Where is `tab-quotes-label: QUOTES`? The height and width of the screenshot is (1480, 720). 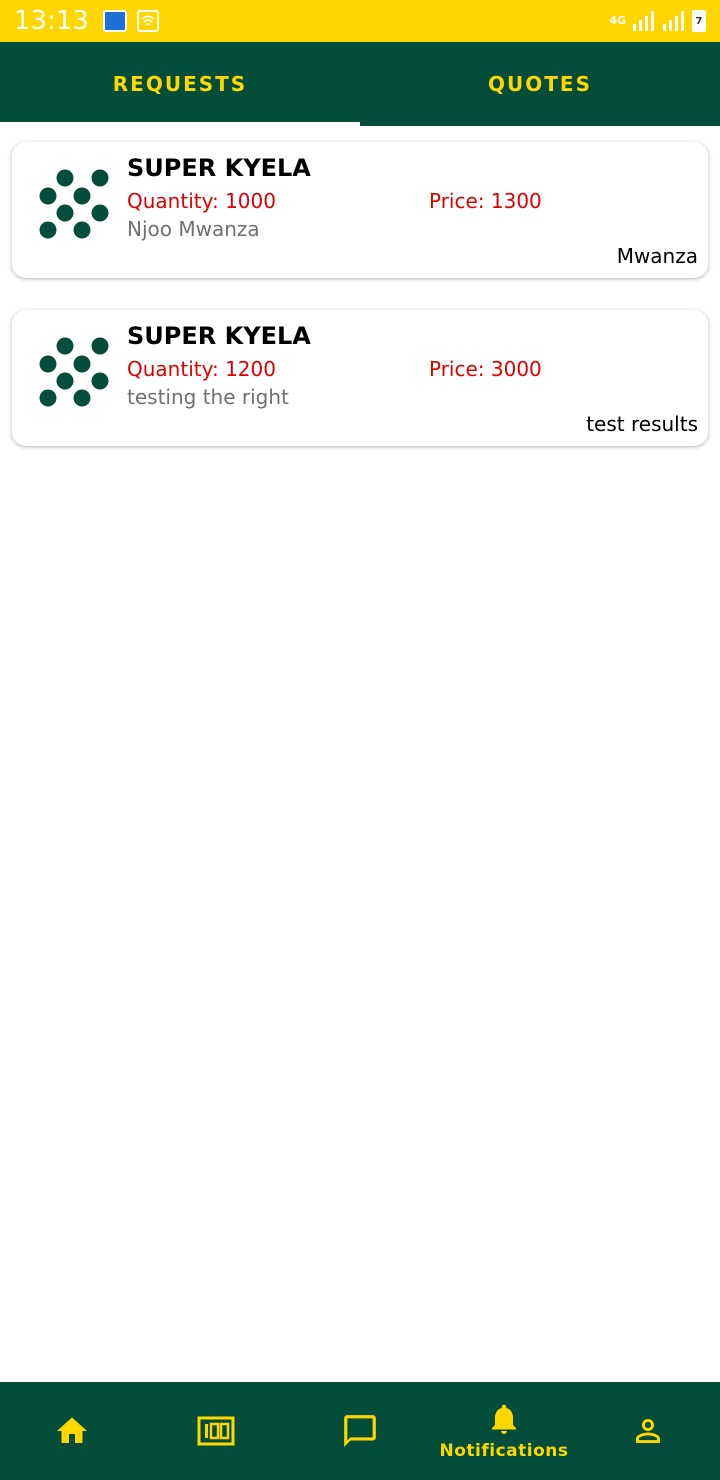 tab-quotes-label: QUOTES is located at coordinates (540, 84).